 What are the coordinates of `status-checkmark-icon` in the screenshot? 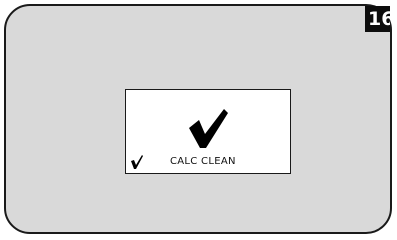 It's located at (137, 162).